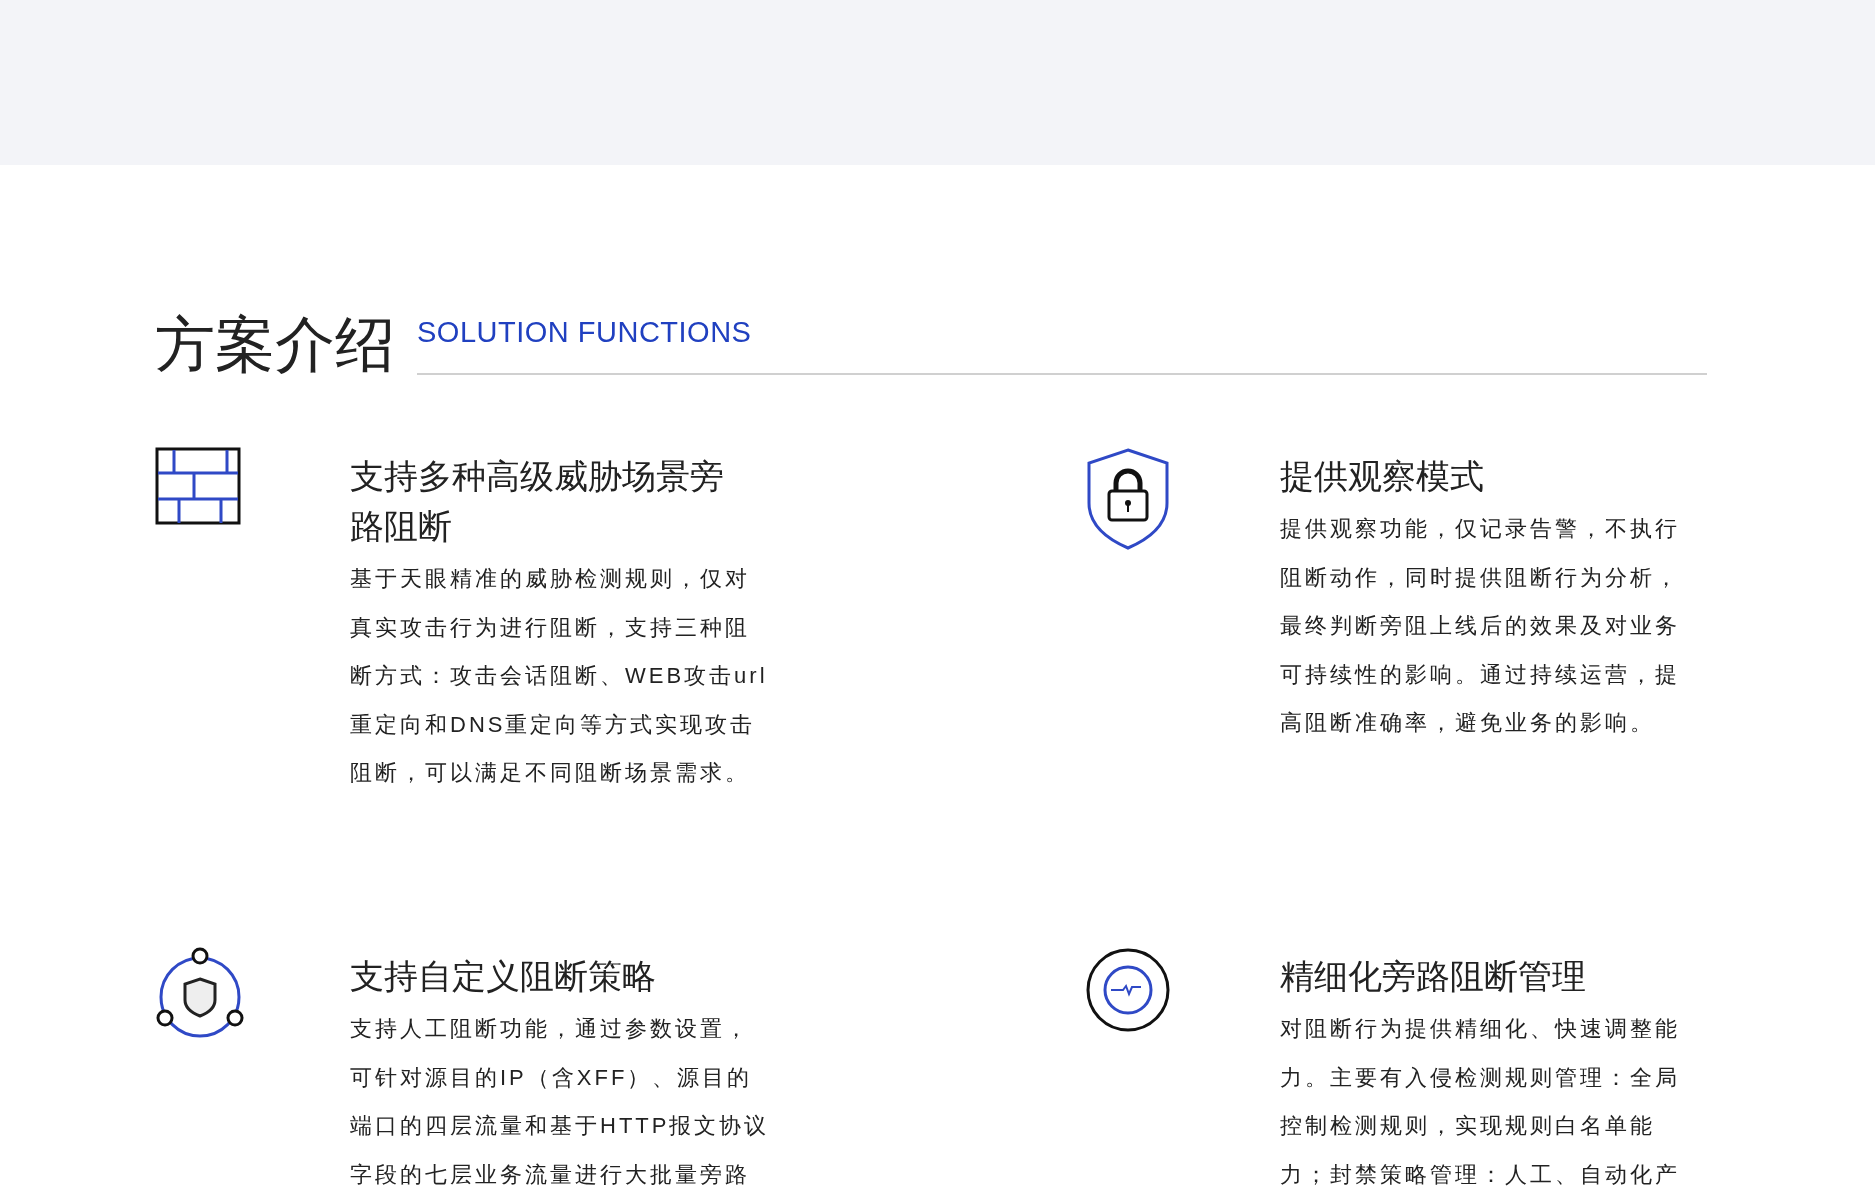 This screenshot has width=1875, height=1200. I want to click on radar-icon, so click(1128, 990).